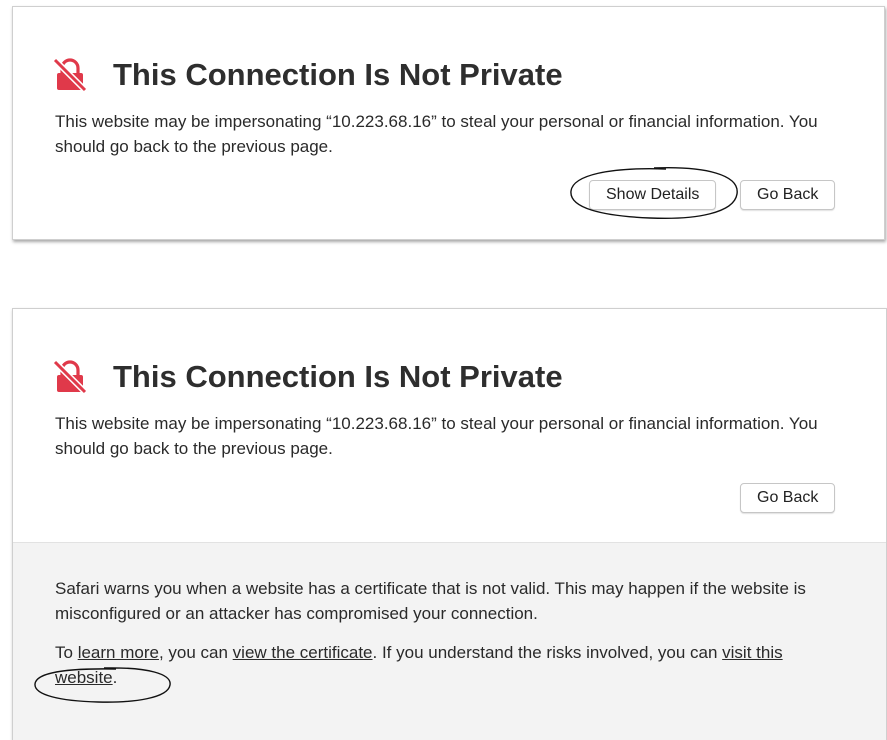 The image size is (887, 740). Describe the element at coordinates (115, 677) in the screenshot. I see `text-suffix: .` at that location.